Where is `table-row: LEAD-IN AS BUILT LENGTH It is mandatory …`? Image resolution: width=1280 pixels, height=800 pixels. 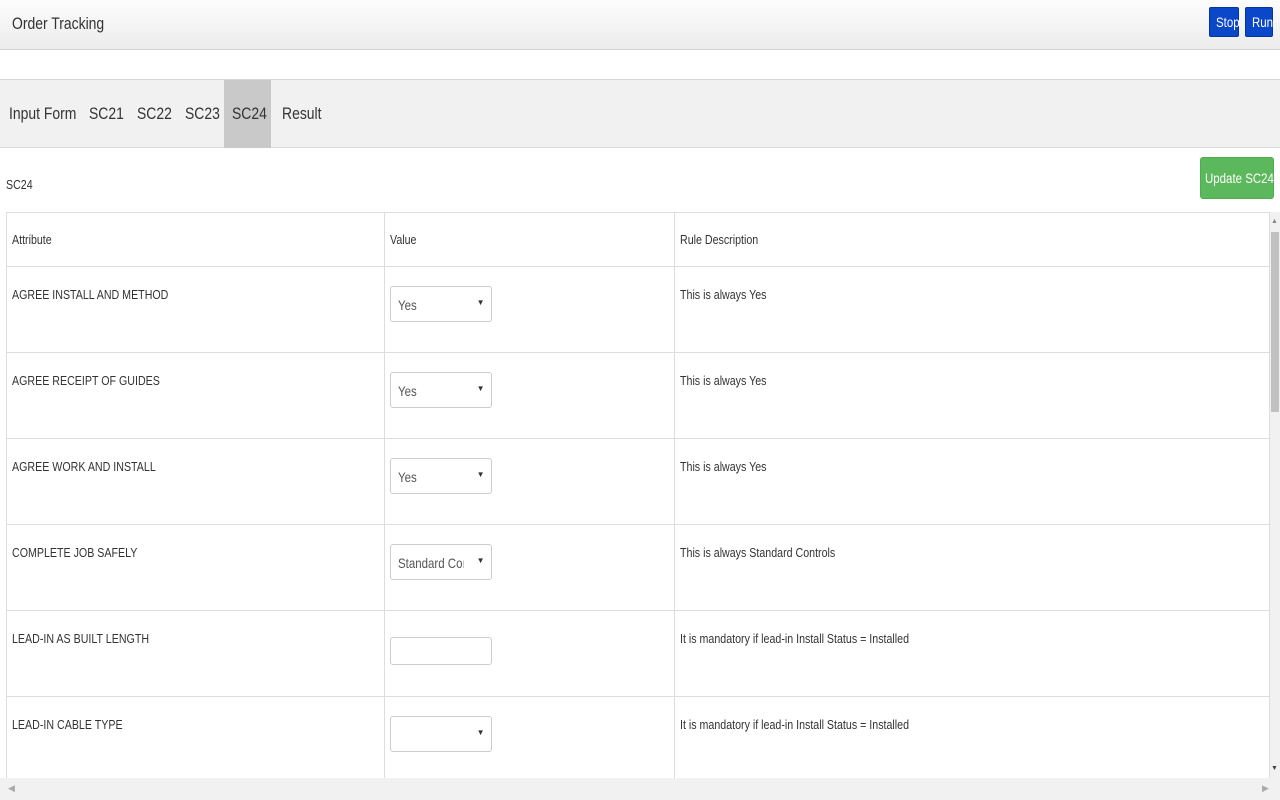
table-row: LEAD-IN AS BUILT LENGTH It is mandatory … is located at coordinates (638, 653).